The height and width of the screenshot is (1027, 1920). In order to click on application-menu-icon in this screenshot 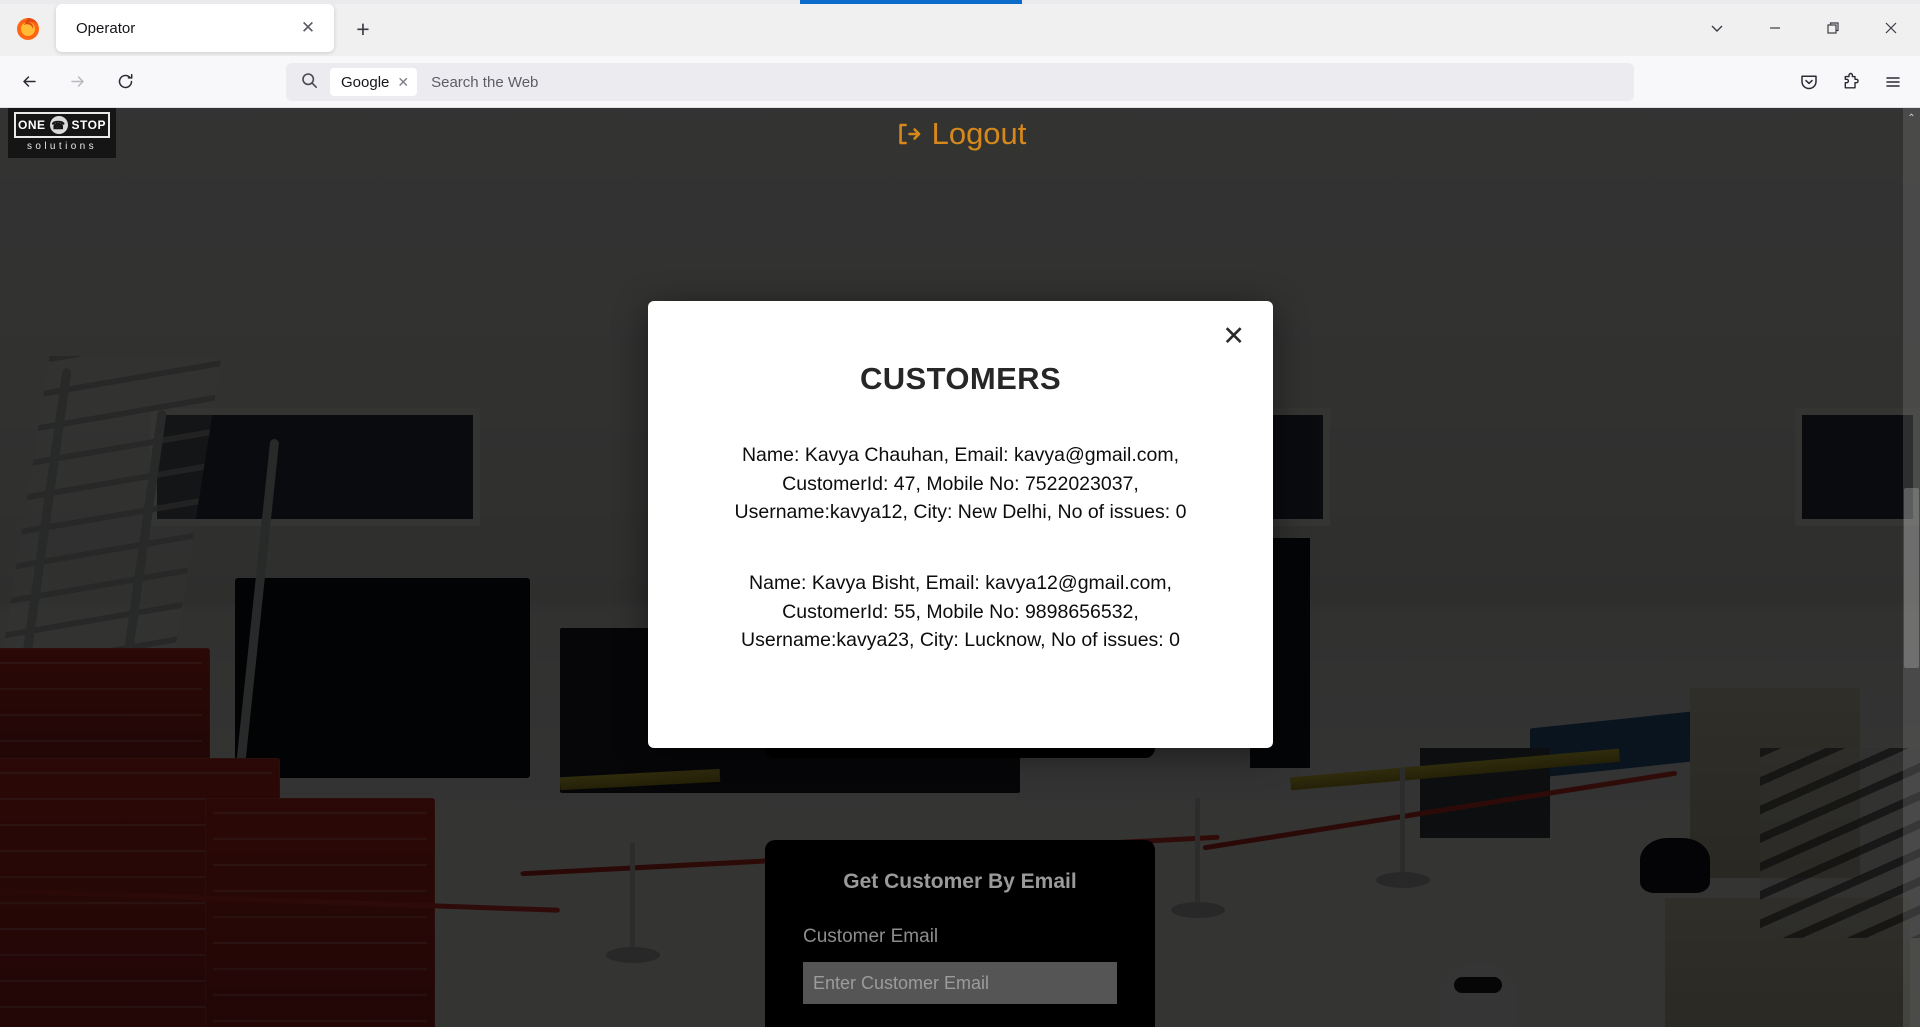, I will do `click(1893, 82)`.